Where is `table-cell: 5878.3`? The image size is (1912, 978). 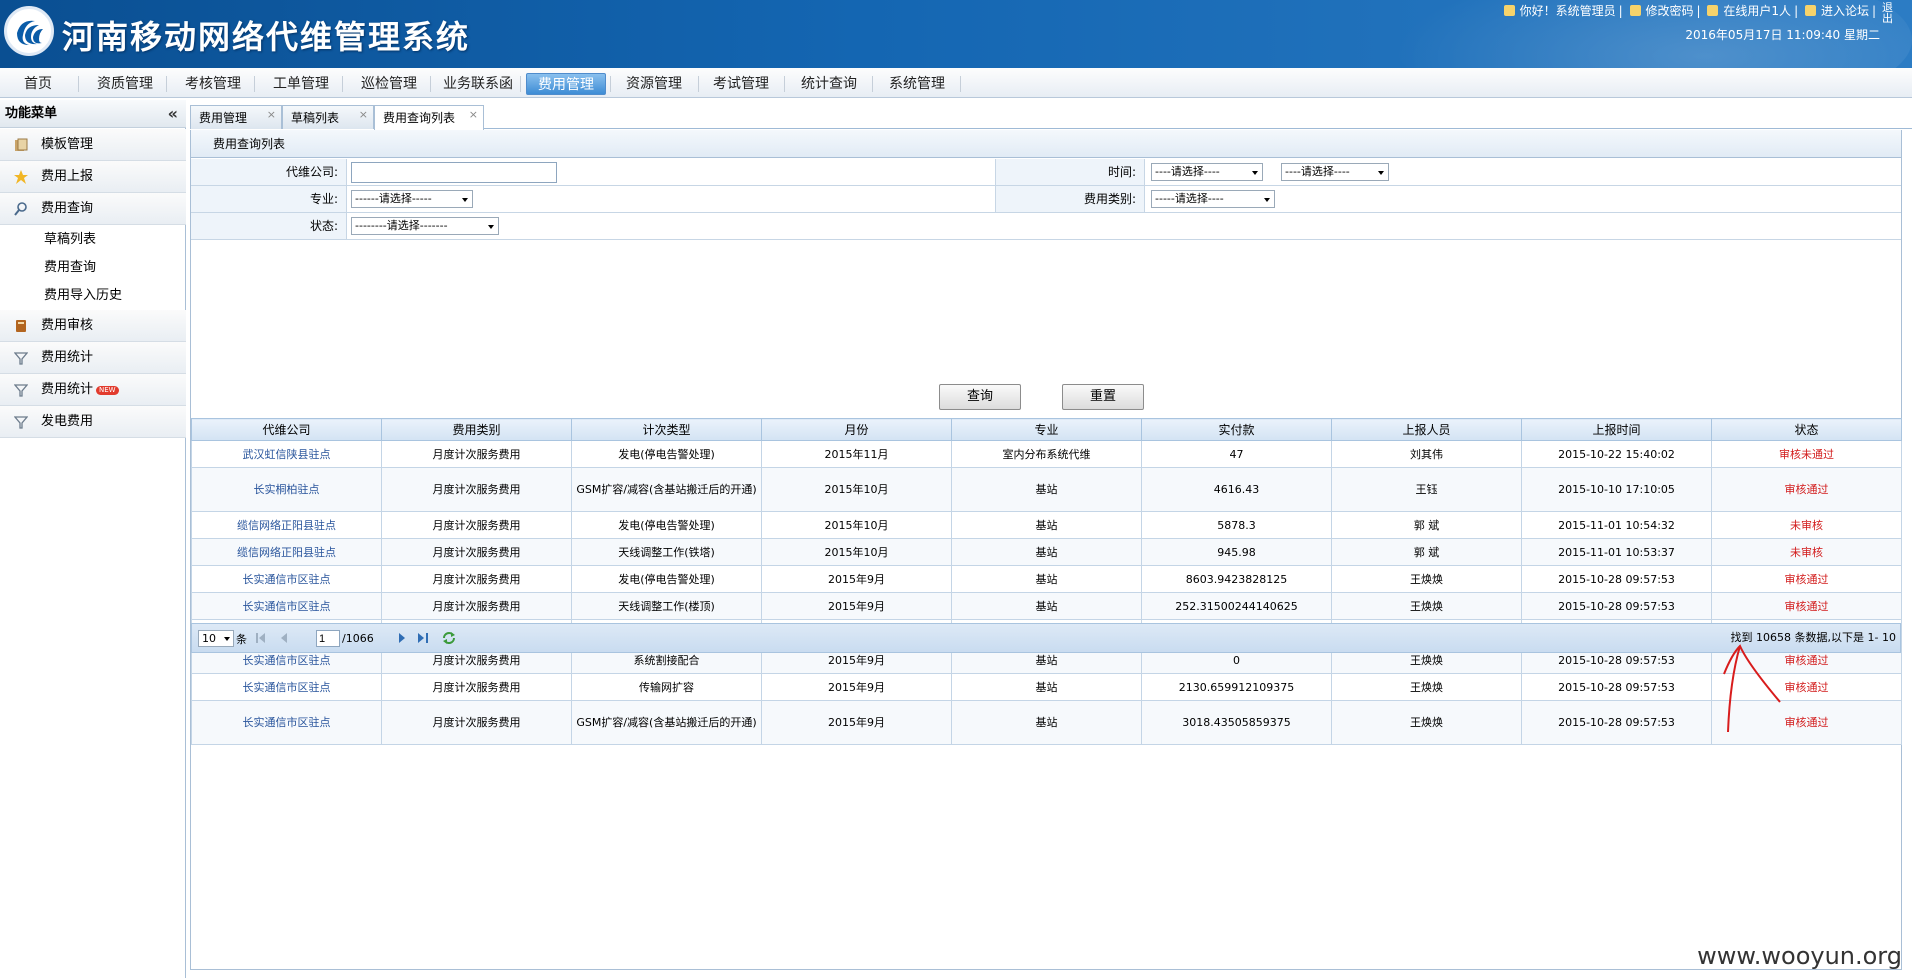
table-cell: 5878.3 is located at coordinates (1236, 525).